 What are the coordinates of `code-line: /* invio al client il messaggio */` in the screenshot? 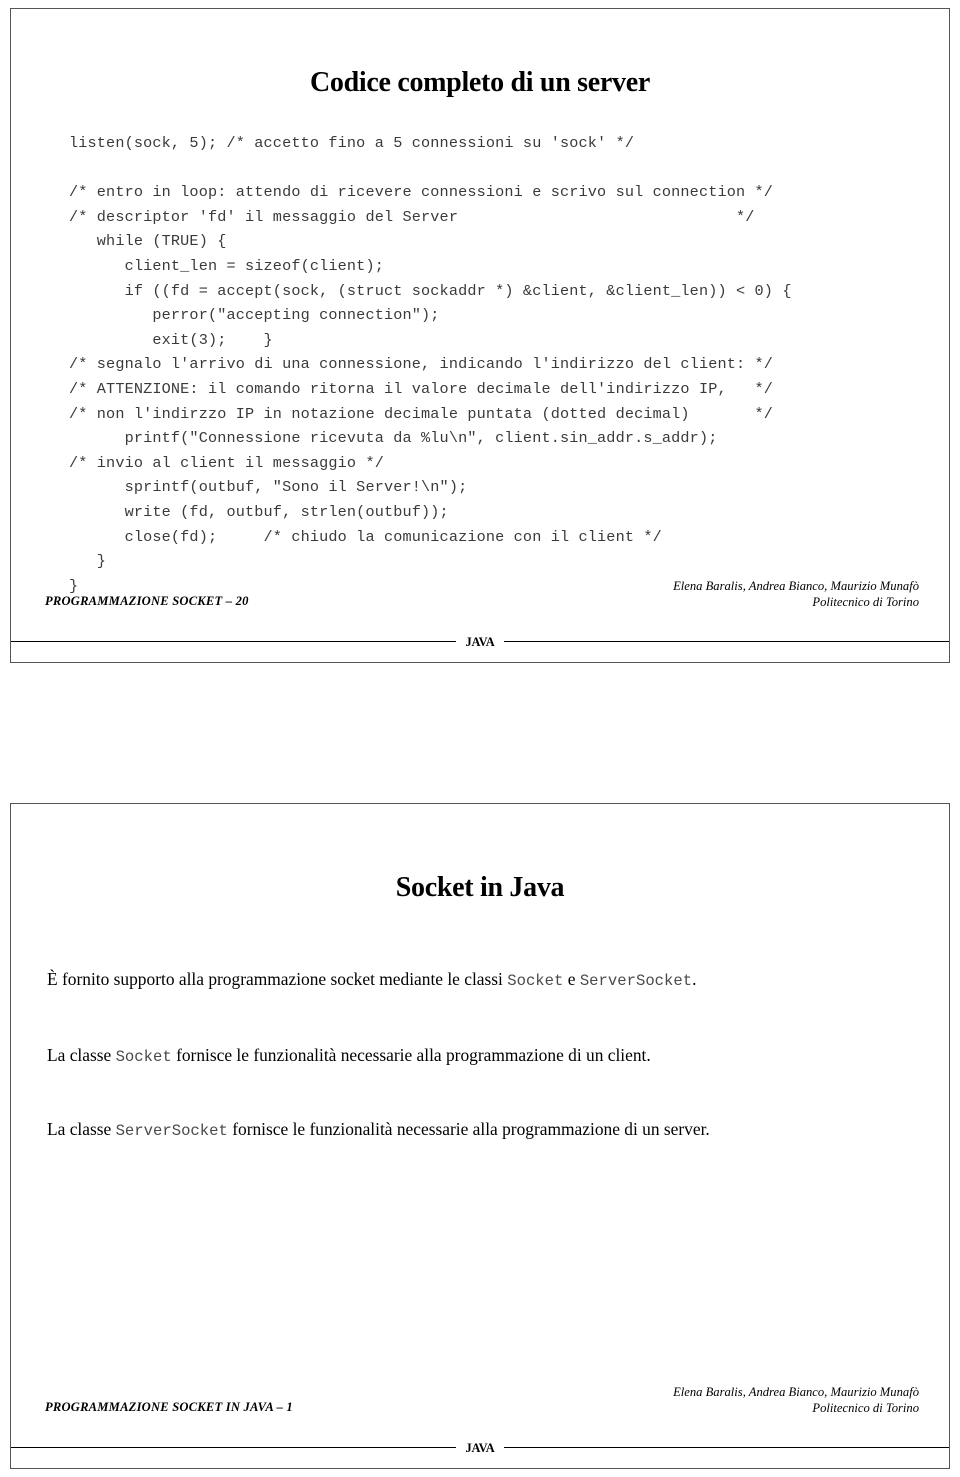 It's located at (226, 462).